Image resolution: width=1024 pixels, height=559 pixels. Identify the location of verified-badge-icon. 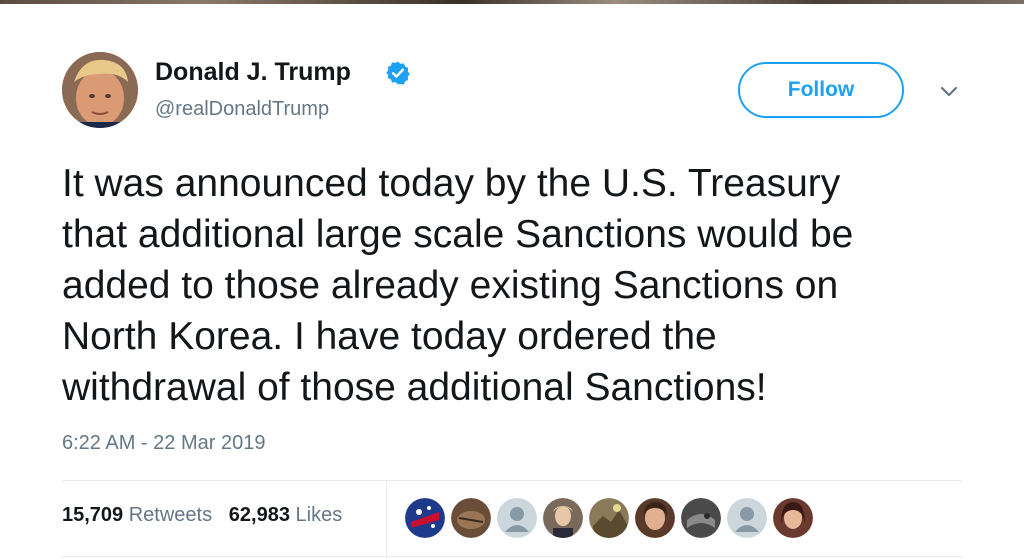
(398, 73).